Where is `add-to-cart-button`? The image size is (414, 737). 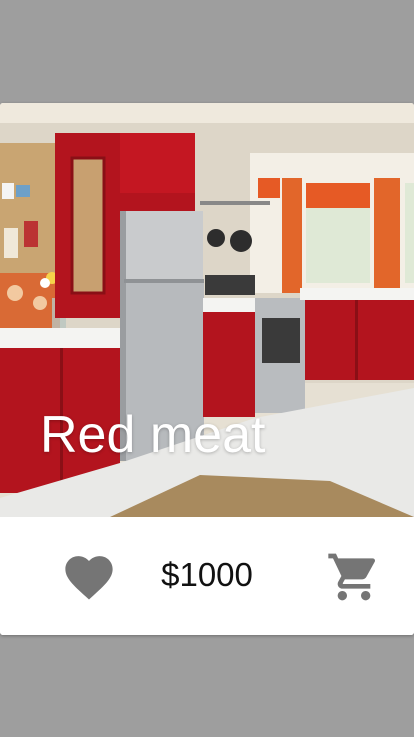
add-to-cart-button is located at coordinates (354, 577).